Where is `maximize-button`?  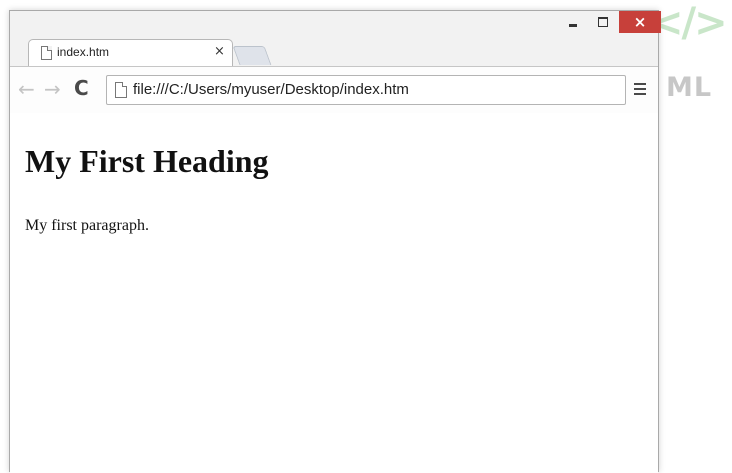 maximize-button is located at coordinates (603, 22).